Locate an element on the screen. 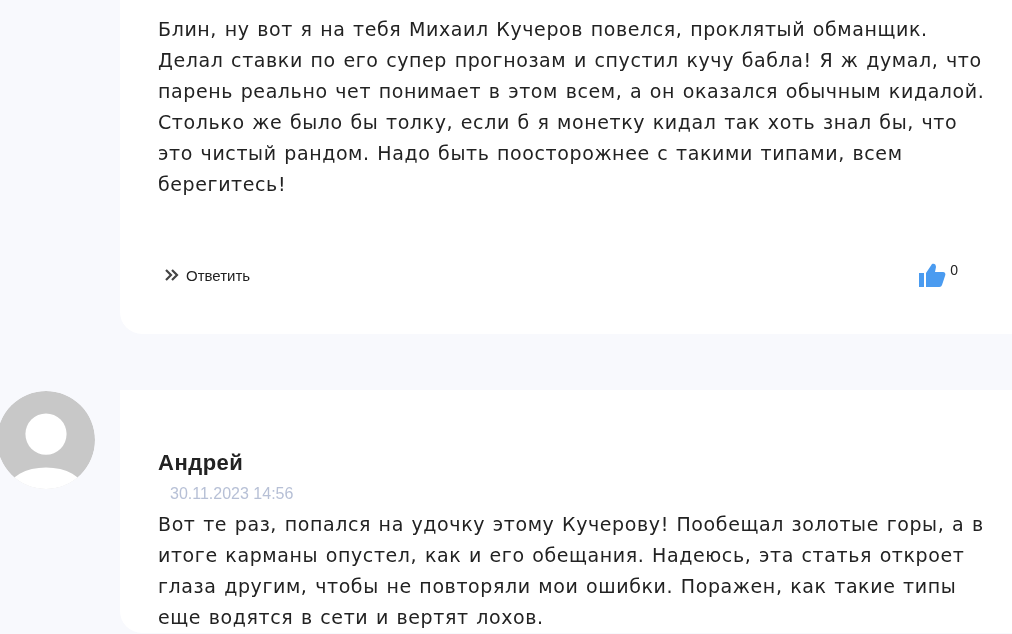 The width and height of the screenshot is (1012, 634). comment-date: 30.11.2023 14:56 is located at coordinates (232, 494).